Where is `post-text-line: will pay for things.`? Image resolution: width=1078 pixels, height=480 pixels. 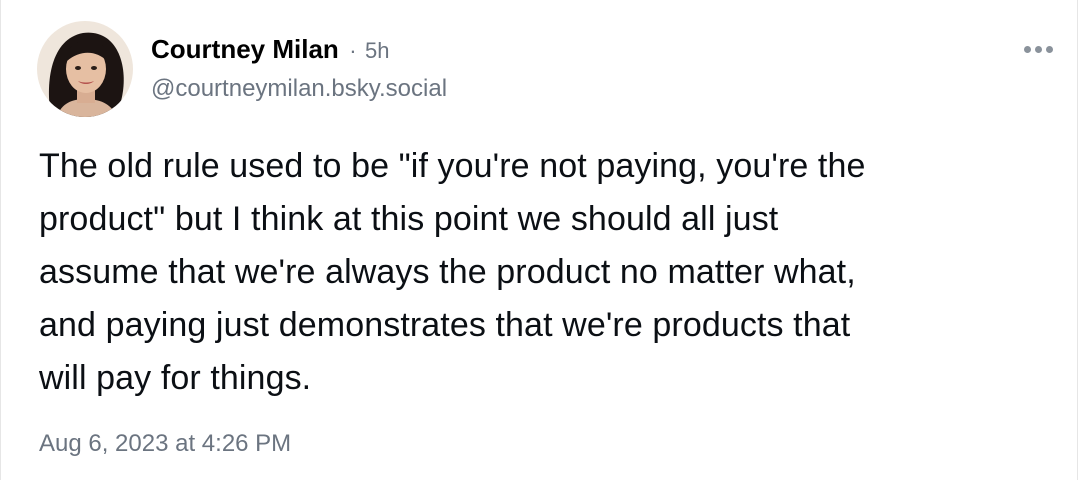 post-text-line: will pay for things. is located at coordinates (175, 378).